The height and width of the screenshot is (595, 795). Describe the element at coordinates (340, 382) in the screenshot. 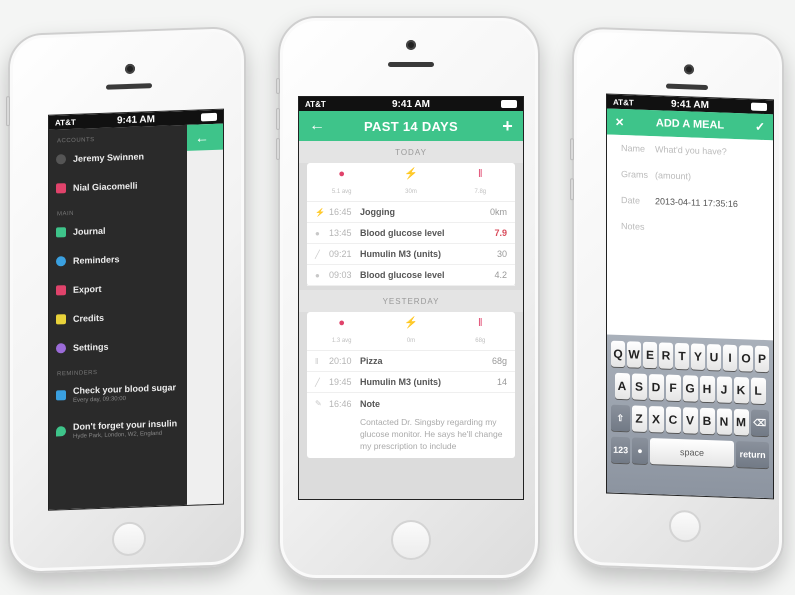

I see `entry-time: 19:45` at that location.